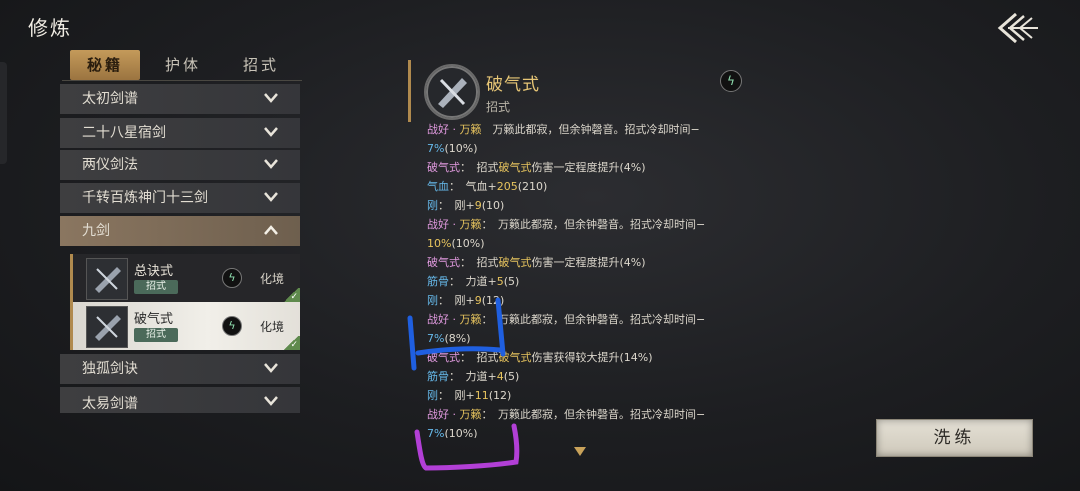 This screenshot has width=1080, height=491. I want to click on category-ershiba: 二十八星宿剑, so click(180, 133).